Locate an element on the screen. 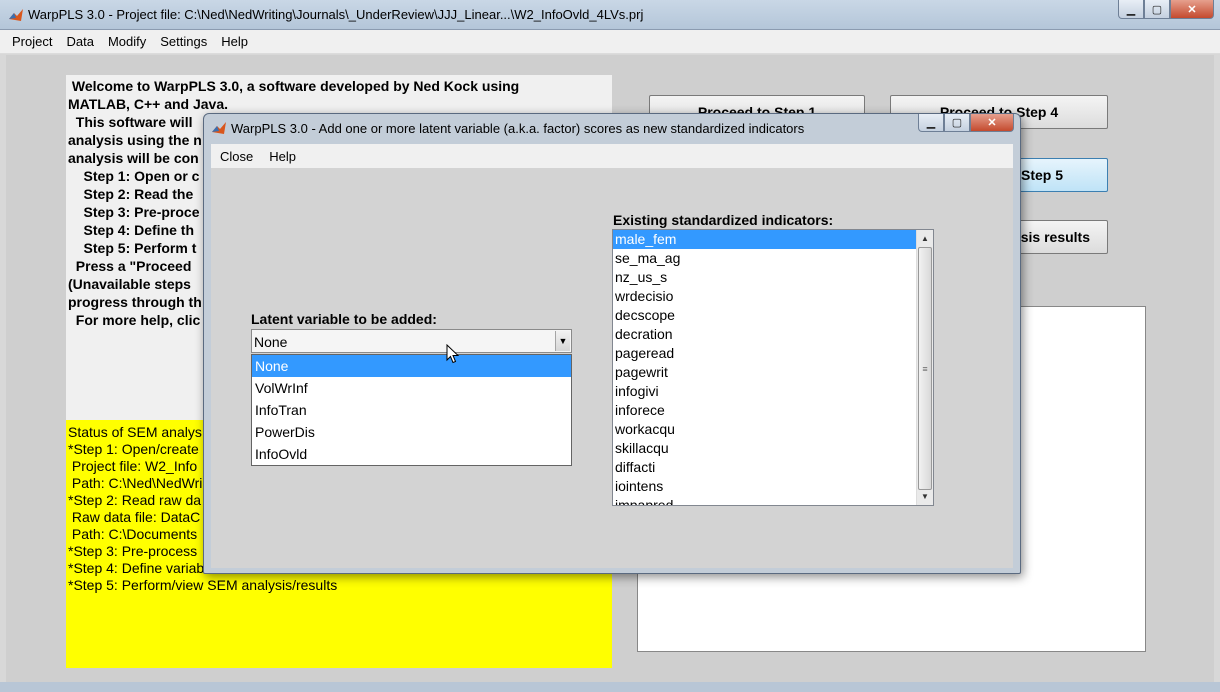 The height and width of the screenshot is (692, 1220). list-item: pagewrit is located at coordinates (764, 372).